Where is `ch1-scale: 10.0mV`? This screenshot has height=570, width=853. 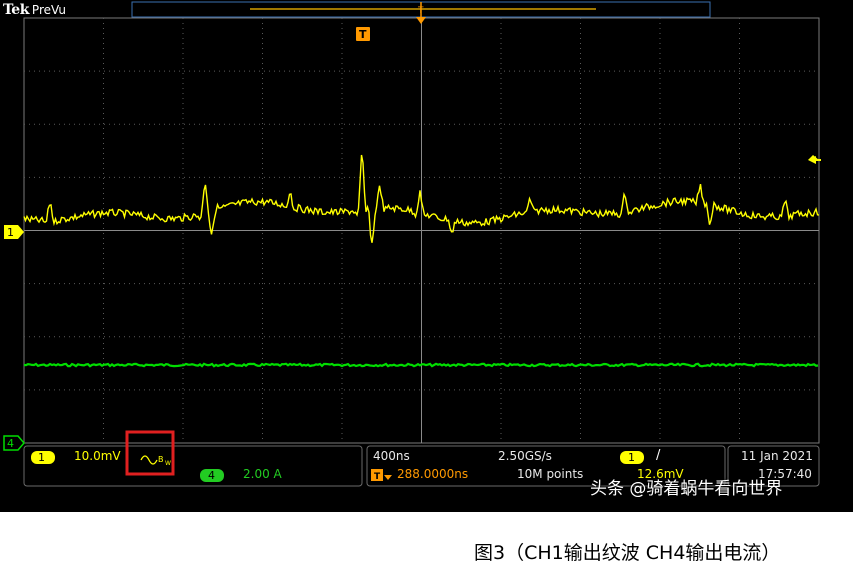 ch1-scale: 10.0mV is located at coordinates (97, 456).